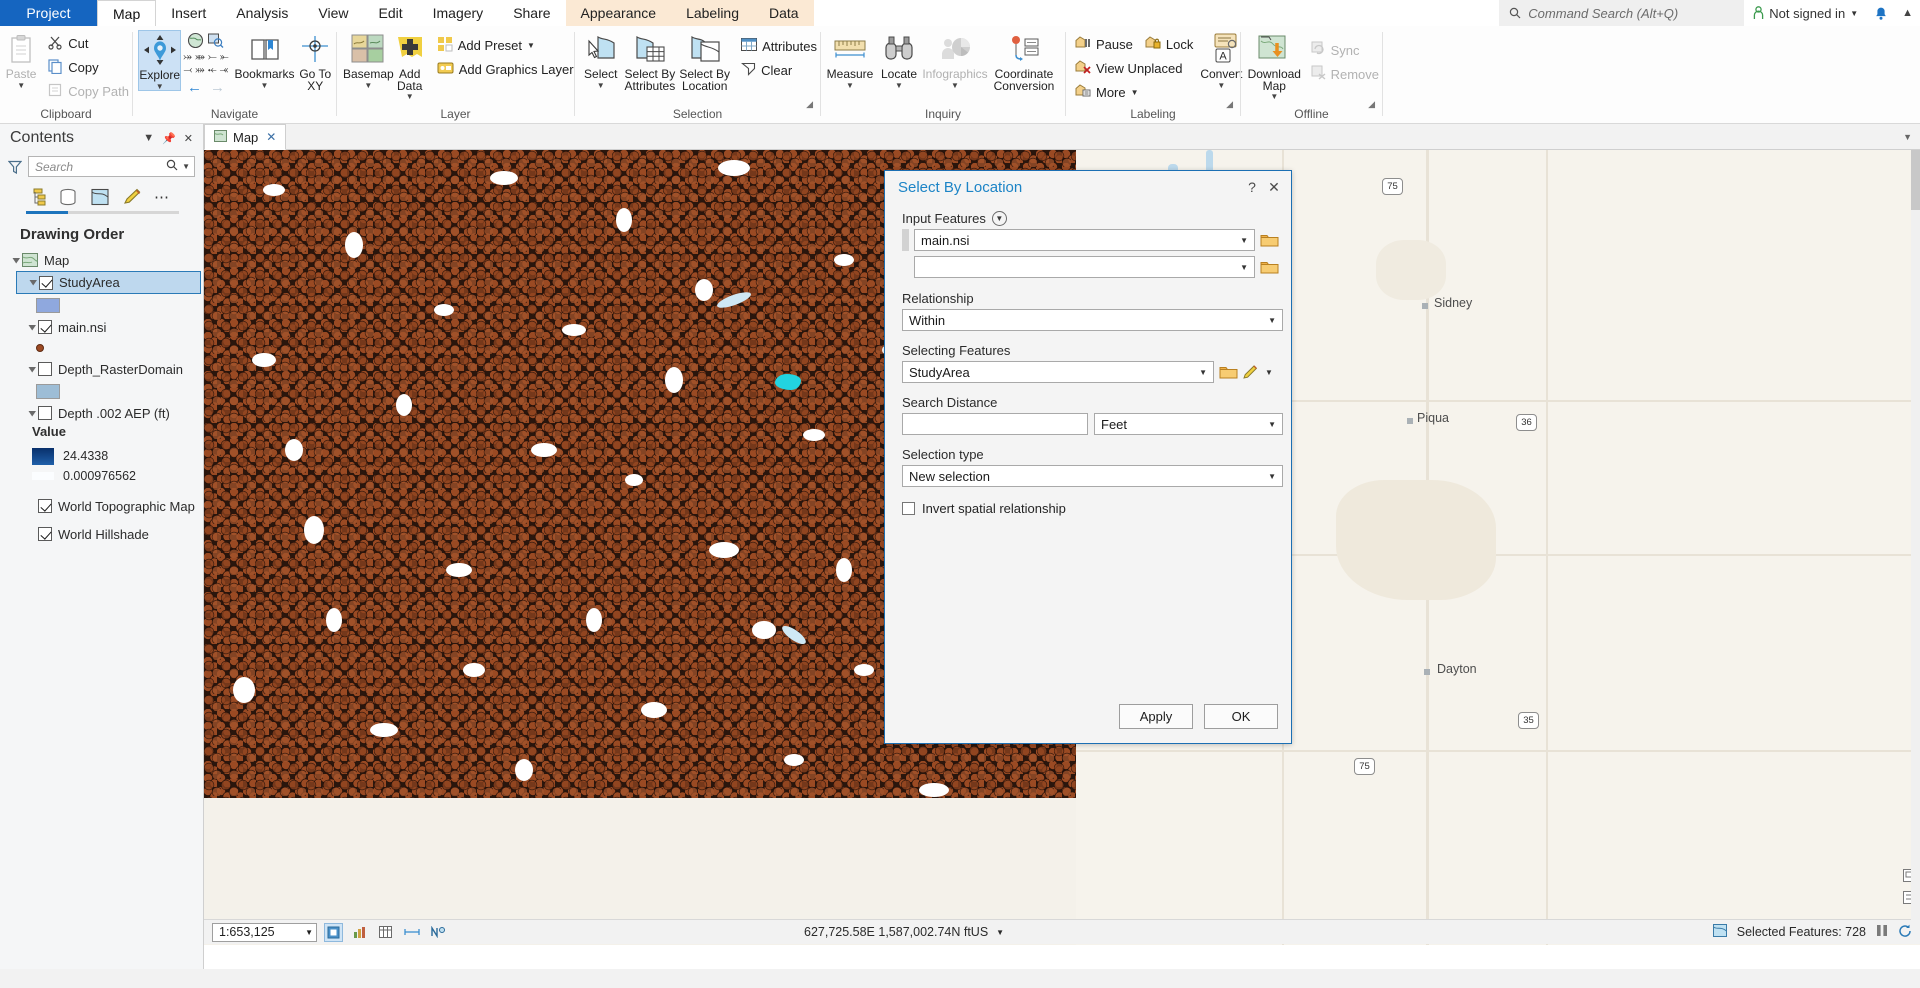 The width and height of the screenshot is (1920, 988). I want to click on map-vertical-scrollbar, so click(1915, 535).